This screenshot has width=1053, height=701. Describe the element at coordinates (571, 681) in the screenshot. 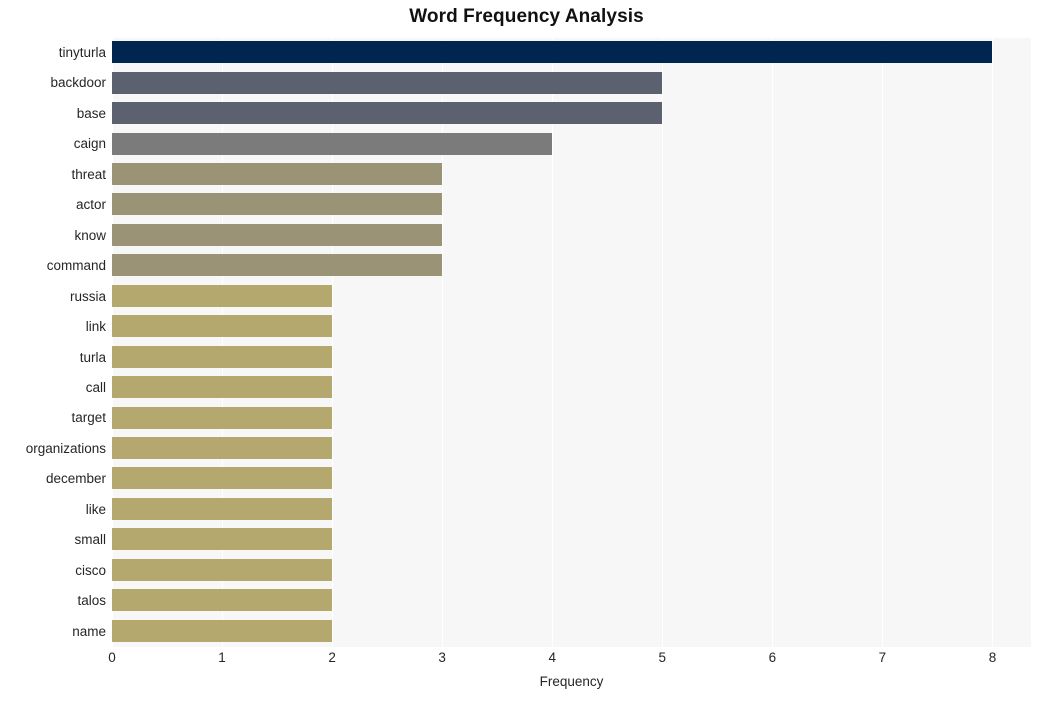

I see `x-axis-title: Frequency` at that location.